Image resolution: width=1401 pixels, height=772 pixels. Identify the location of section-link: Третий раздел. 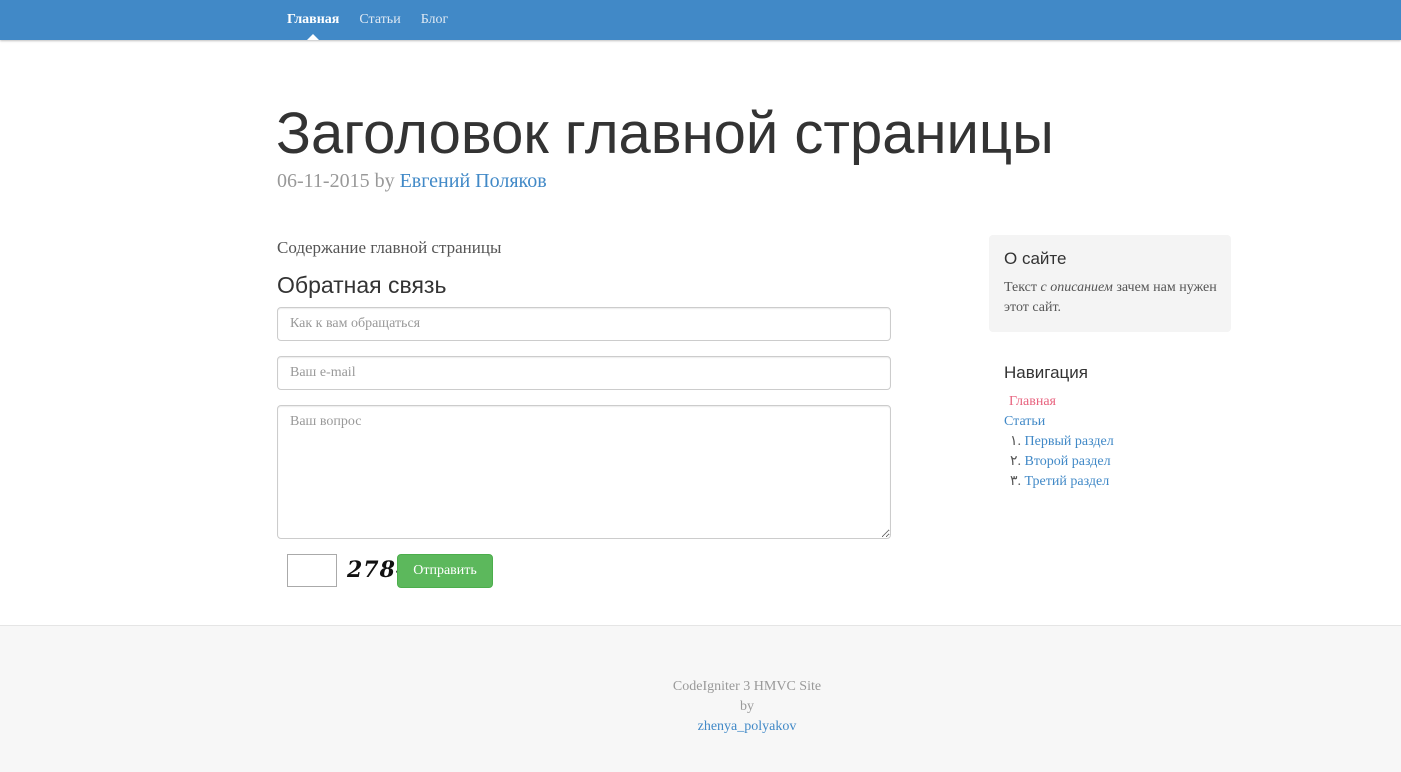
(1067, 481).